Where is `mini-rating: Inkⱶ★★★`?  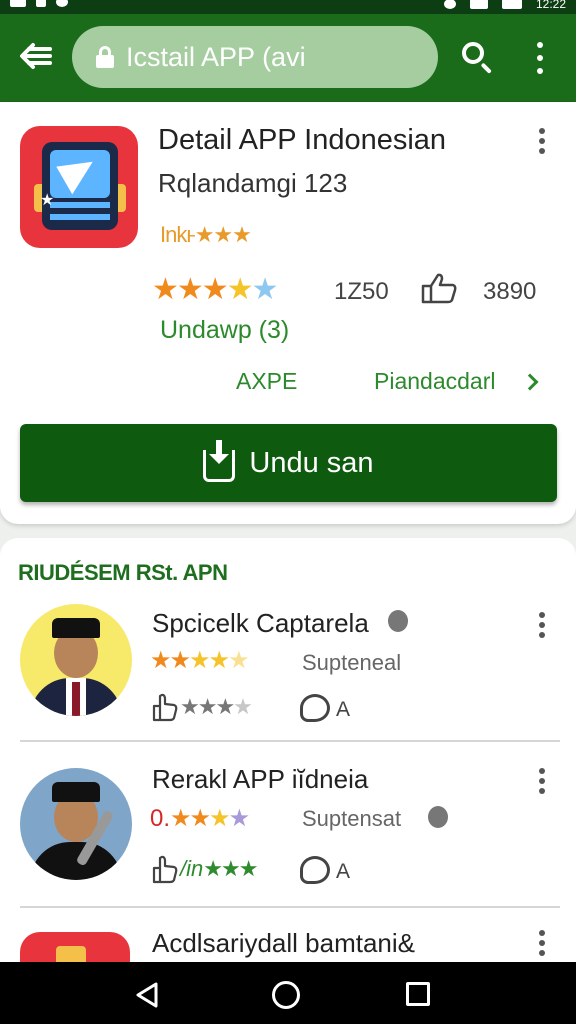 mini-rating: Inkⱶ★★★ is located at coordinates (206, 234).